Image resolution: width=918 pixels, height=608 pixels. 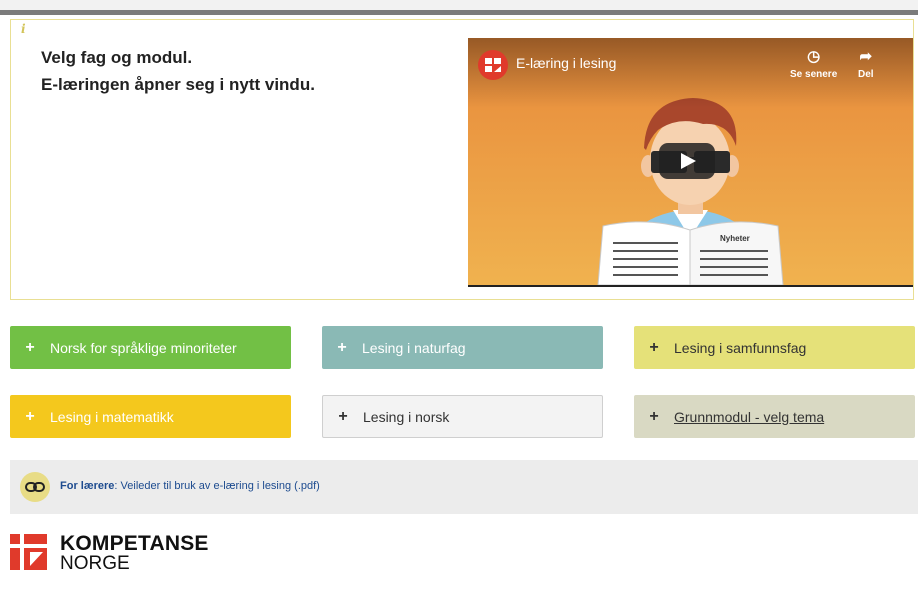 I want to click on info-icon: i, so click(x=23, y=29).